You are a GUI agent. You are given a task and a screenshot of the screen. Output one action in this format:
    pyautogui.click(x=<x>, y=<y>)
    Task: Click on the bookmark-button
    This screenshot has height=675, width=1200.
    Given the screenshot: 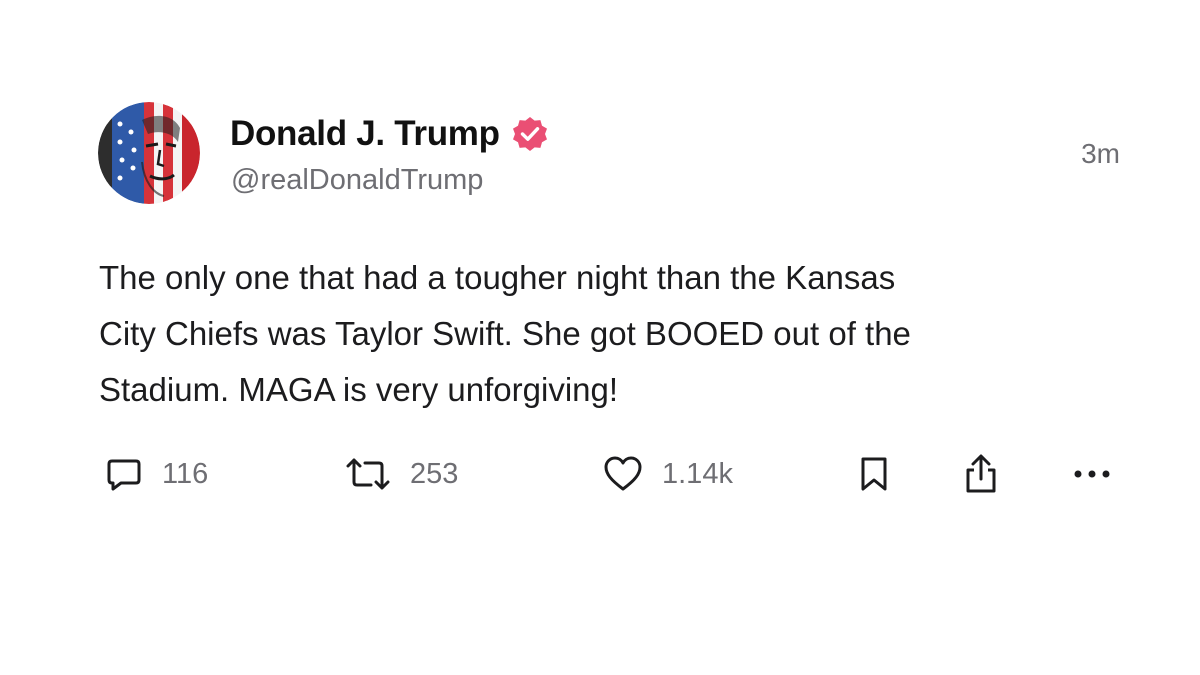 What is the action you would take?
    pyautogui.click(x=874, y=474)
    